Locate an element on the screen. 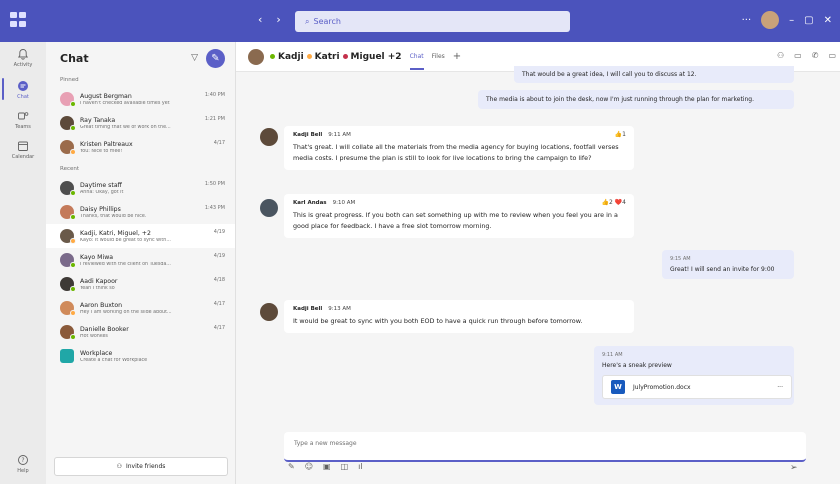  rail-item-teams: Teams is located at coordinates (23, 120).